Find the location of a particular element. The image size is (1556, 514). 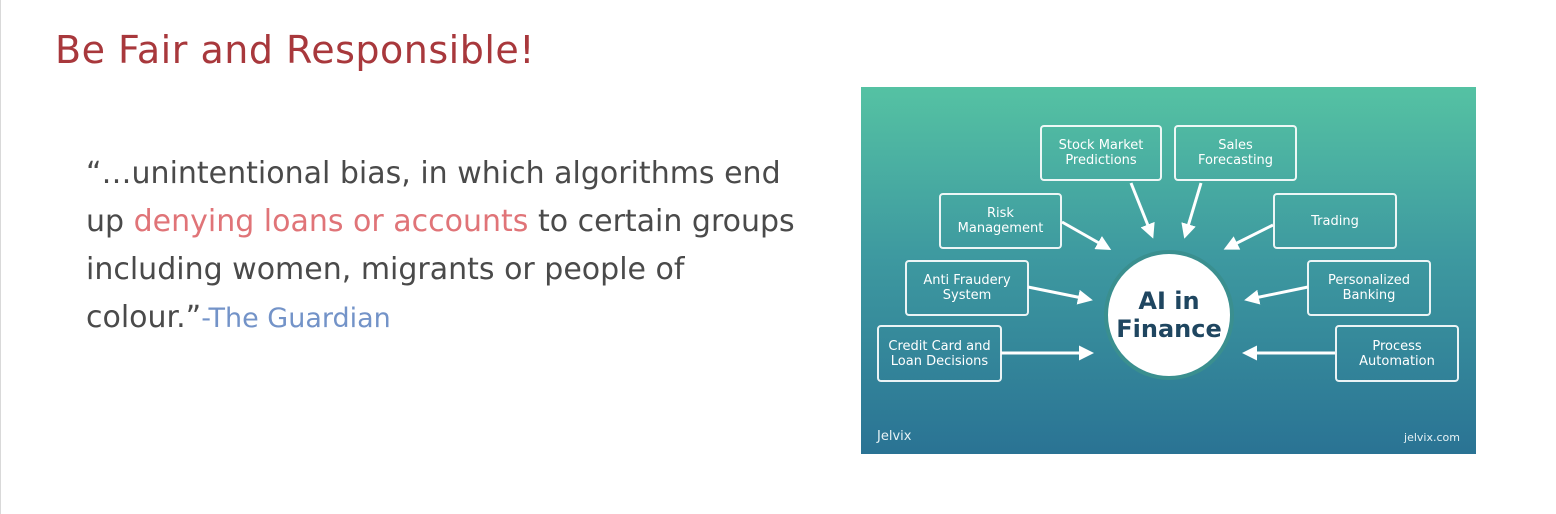

arrow-trading is located at coordinates (1248, 236).